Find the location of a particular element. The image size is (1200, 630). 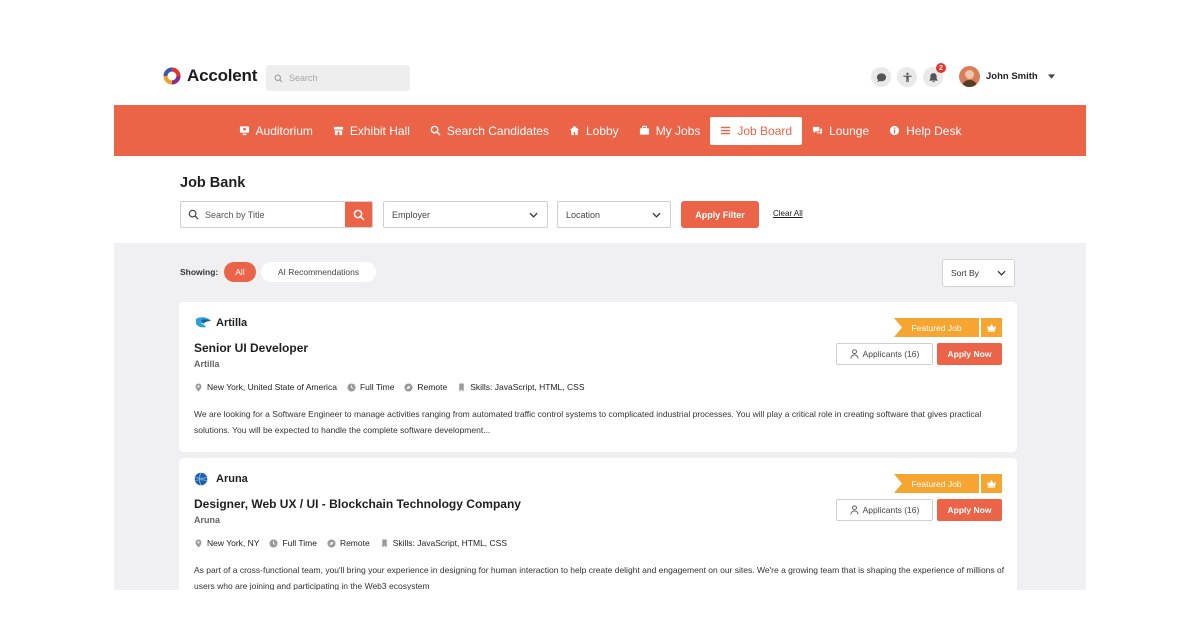

notifications-button: 2 is located at coordinates (934, 75).